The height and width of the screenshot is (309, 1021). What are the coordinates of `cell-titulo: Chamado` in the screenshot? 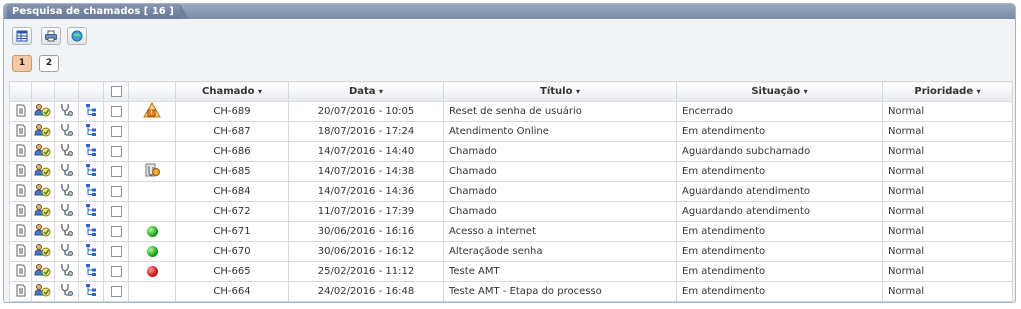 It's located at (560, 211).